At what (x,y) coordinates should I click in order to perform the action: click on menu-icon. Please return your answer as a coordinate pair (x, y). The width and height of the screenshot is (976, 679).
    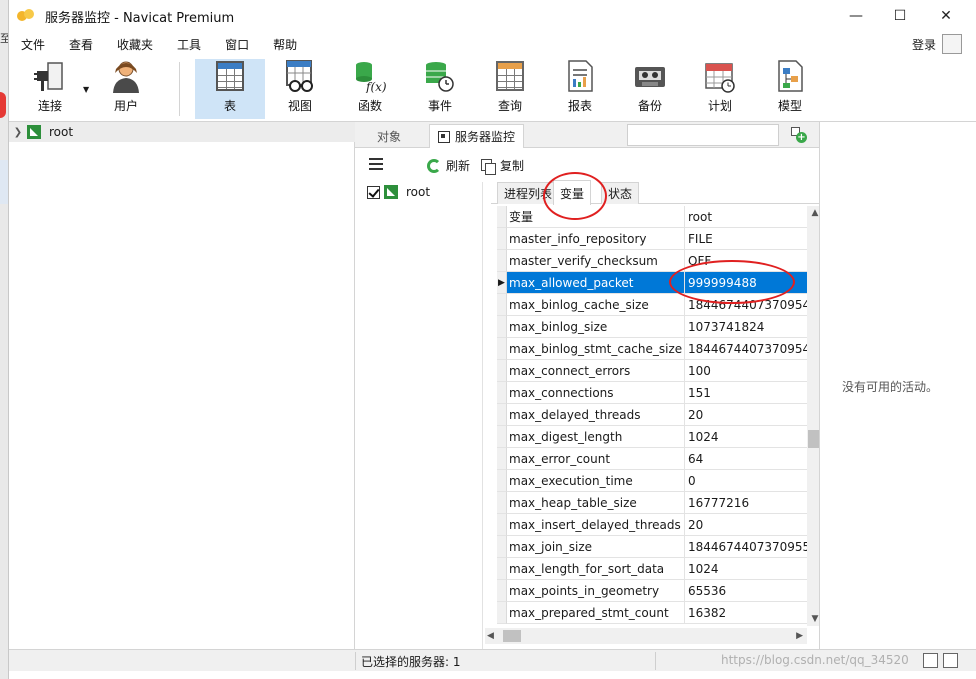
    Looking at the image, I should click on (376, 164).